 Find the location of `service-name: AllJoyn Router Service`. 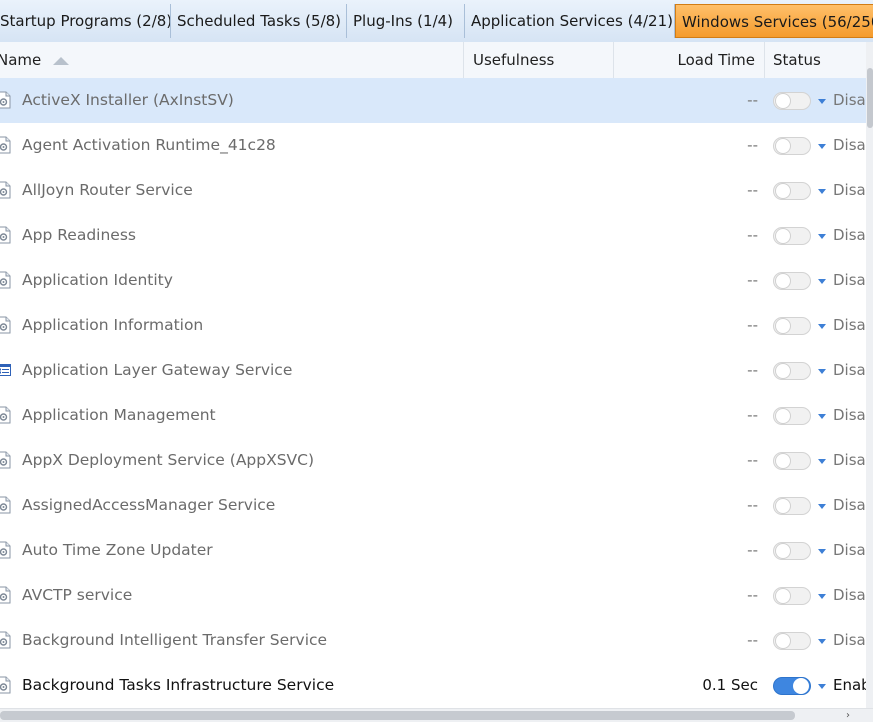

service-name: AllJoyn Router Service is located at coordinates (107, 190).